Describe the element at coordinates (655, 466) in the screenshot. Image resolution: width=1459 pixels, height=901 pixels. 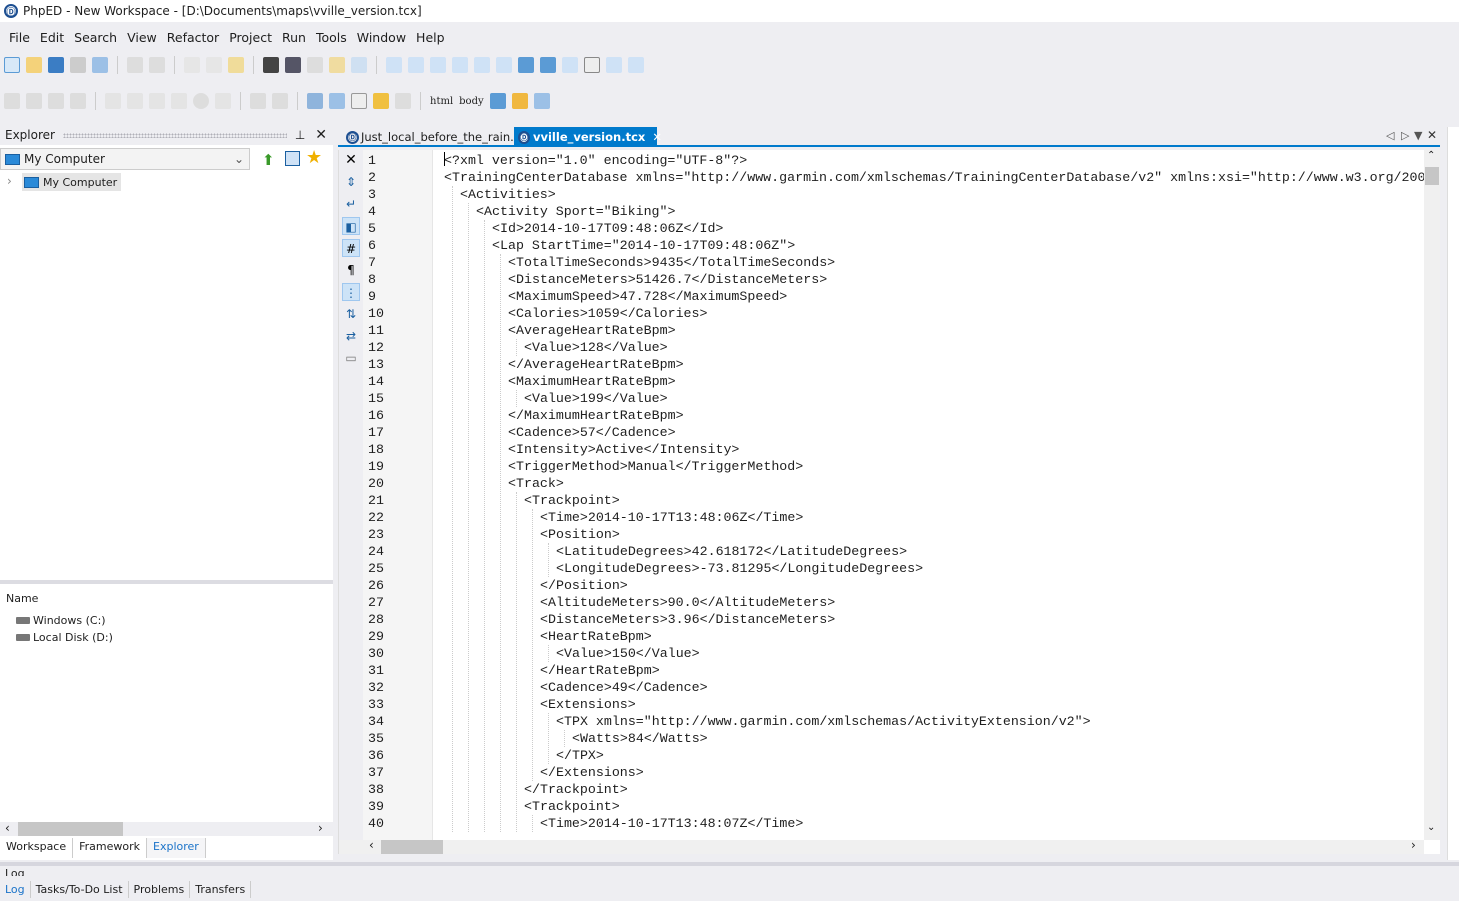
I see `code-line: <TriggerMethod>Manual</TriggerMethod>` at that location.